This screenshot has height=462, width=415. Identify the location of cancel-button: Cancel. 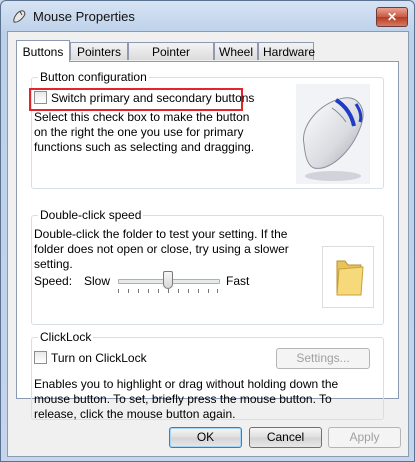
(285, 437).